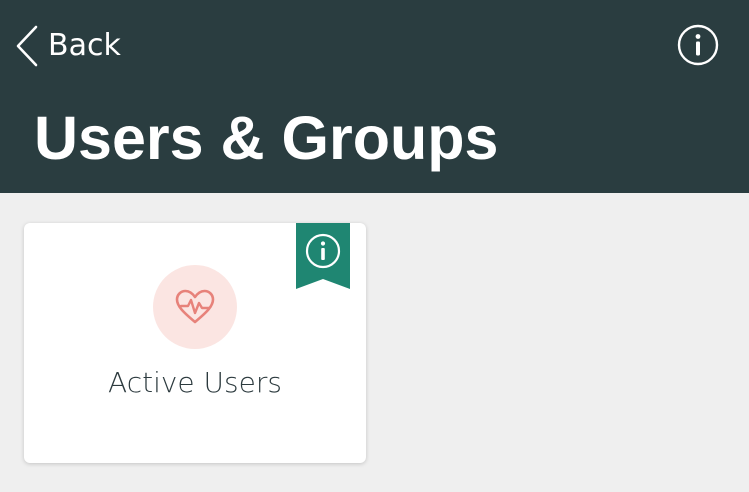  I want to click on info-button, so click(698, 45).